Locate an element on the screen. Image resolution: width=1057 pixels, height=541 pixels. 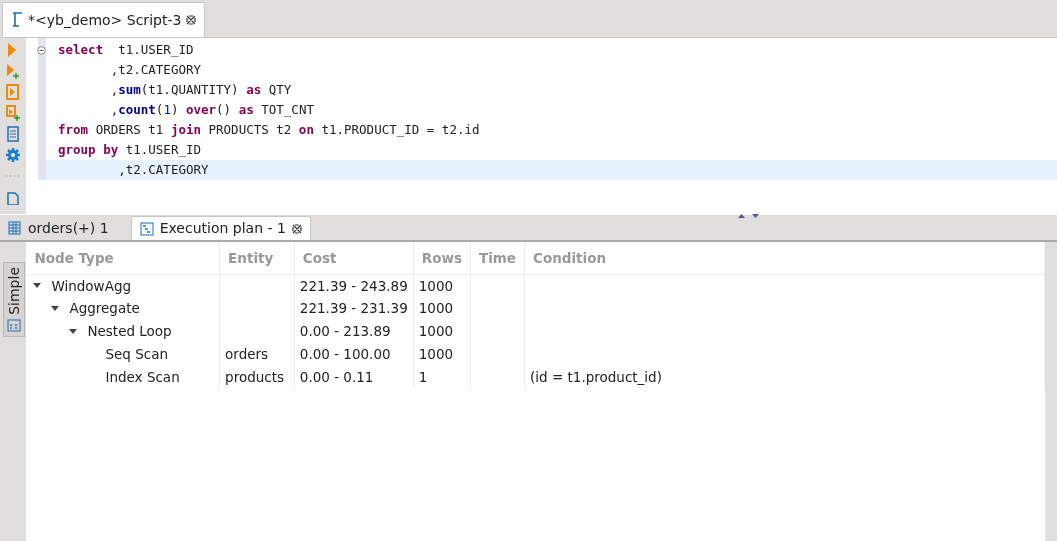
panel-icon is located at coordinates (14, 325).